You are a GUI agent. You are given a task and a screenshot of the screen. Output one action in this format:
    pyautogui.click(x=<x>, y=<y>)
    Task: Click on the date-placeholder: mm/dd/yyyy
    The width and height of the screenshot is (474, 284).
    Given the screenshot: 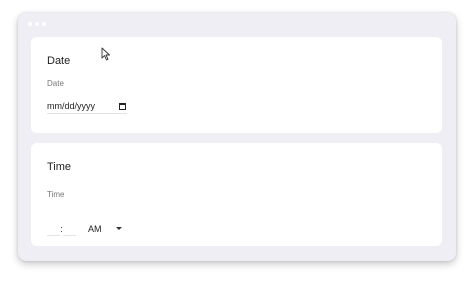 What is the action you would take?
    pyautogui.click(x=71, y=106)
    